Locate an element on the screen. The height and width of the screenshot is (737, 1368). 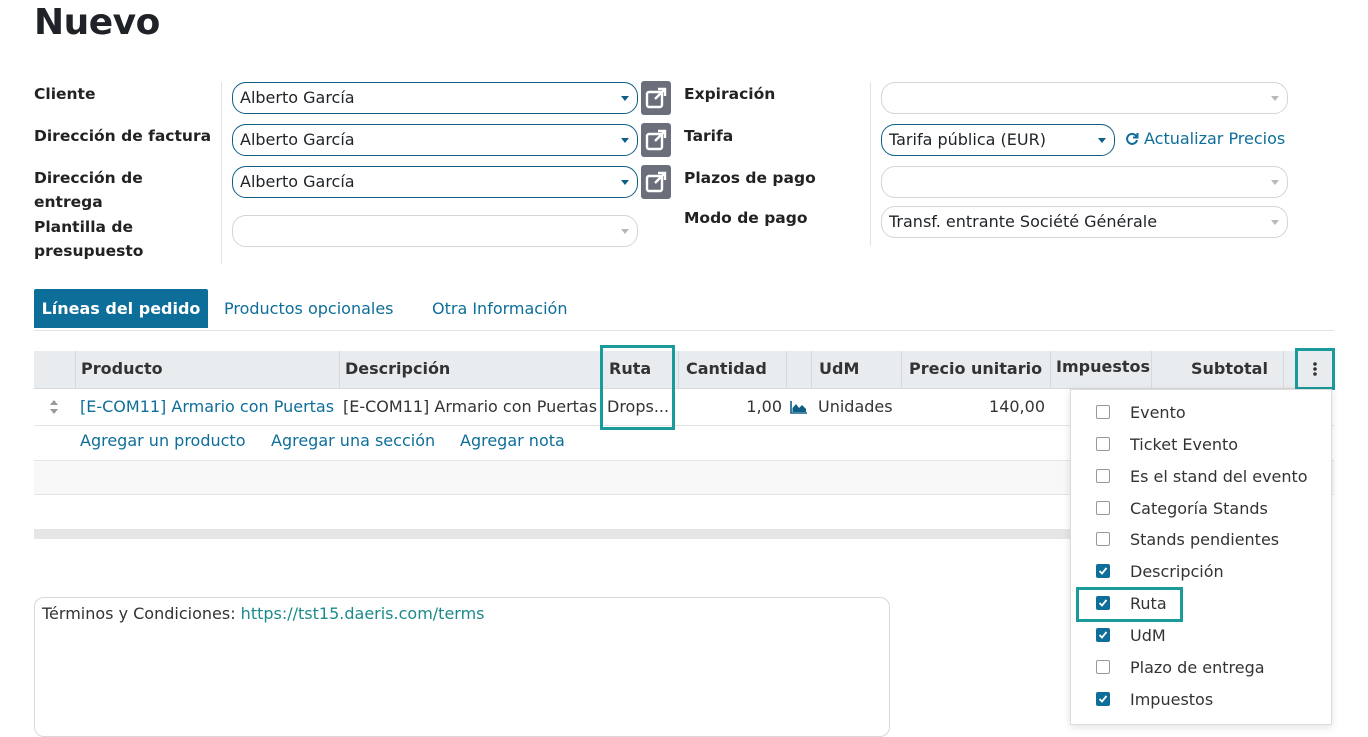
direccion-entrega-field: Alberto García is located at coordinates (435, 182).